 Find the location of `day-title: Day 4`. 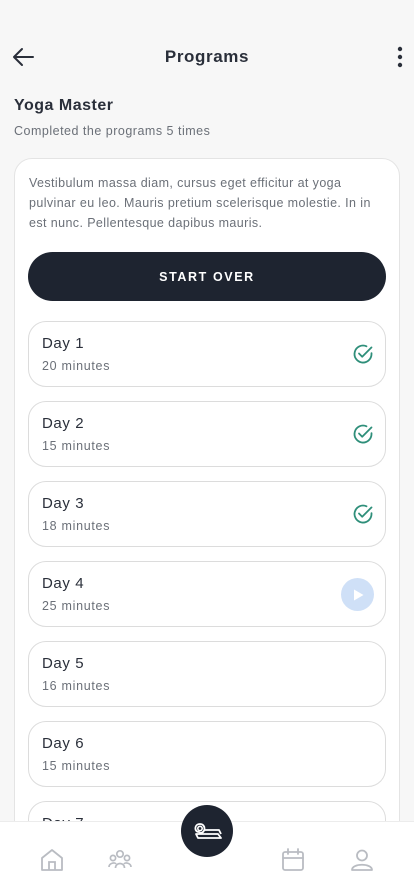

day-title: Day 4 is located at coordinates (63, 583).